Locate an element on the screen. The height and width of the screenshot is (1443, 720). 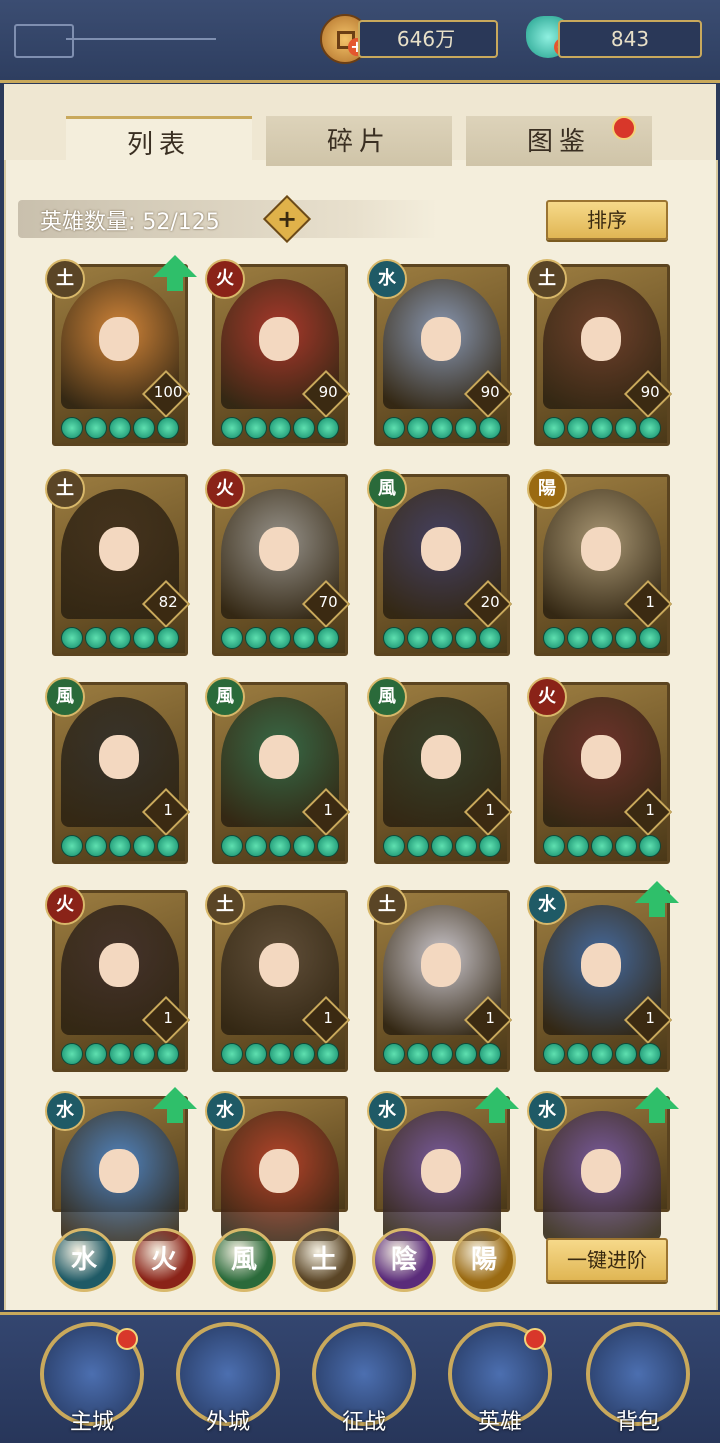
hero-card: 火 90 is located at coordinates (278, 352).